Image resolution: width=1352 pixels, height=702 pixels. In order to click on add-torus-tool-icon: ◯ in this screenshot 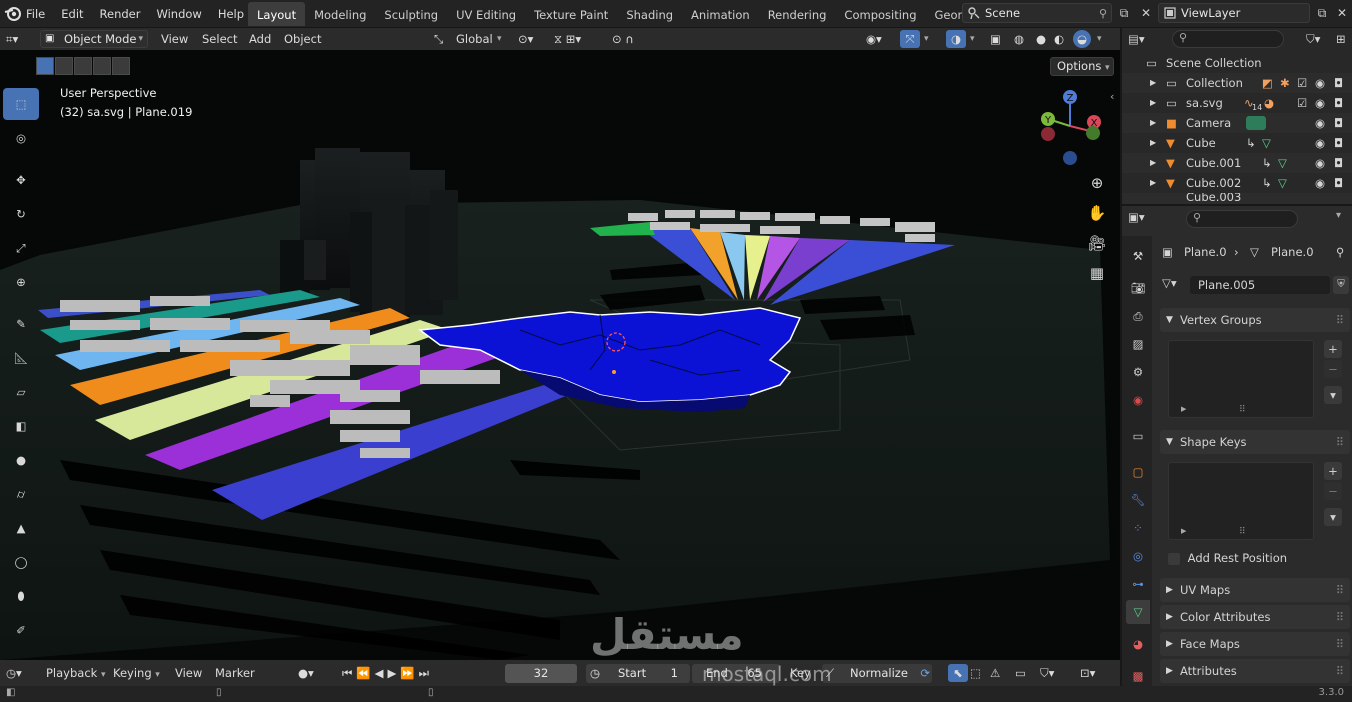, I will do `click(21, 562)`.